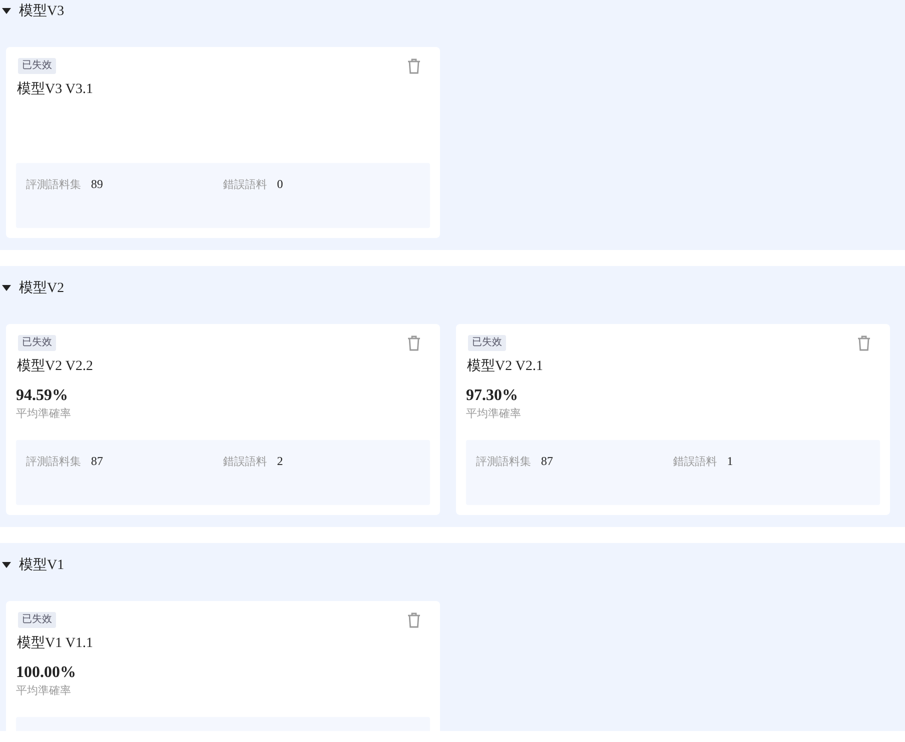  I want to click on model-name: 模型V2 V2.2, so click(55, 366).